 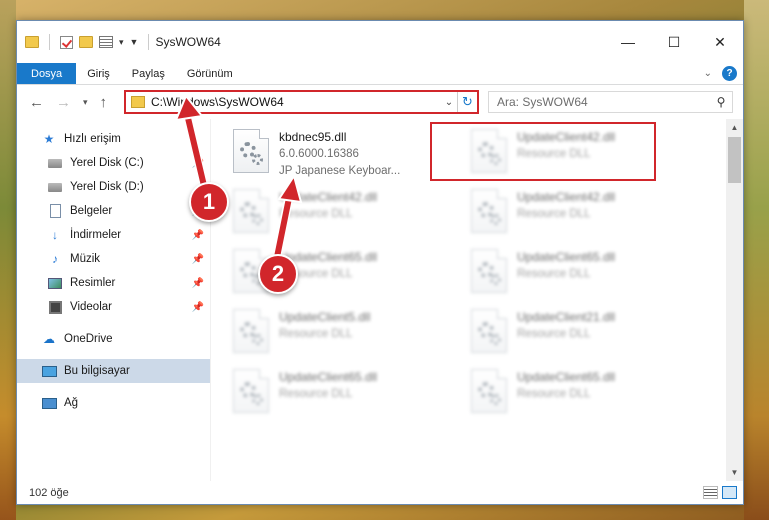 I want to click on file-name: UpdateClient21.dll, so click(x=566, y=317).